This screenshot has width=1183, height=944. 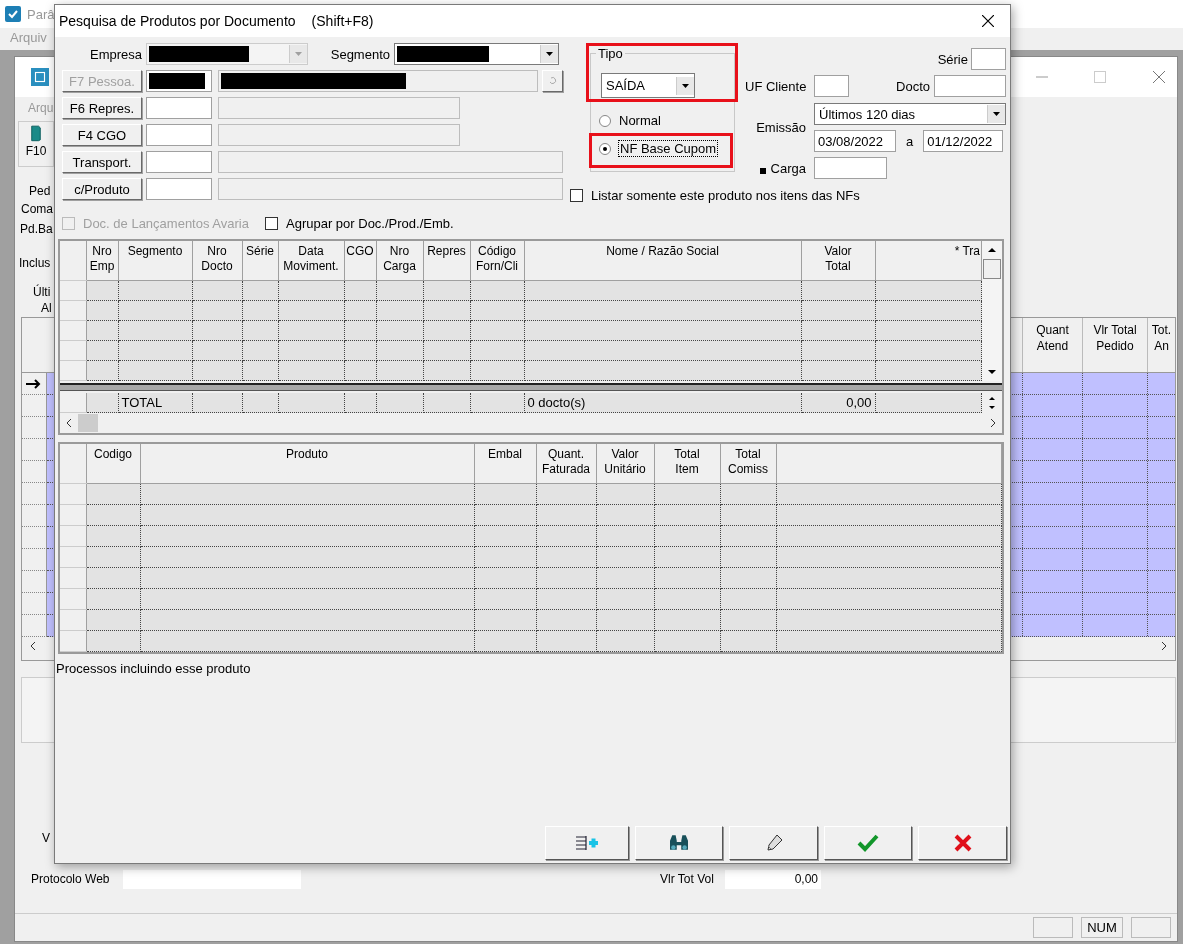 I want to click on date-field: 01/12/2022, so click(x=963, y=141).